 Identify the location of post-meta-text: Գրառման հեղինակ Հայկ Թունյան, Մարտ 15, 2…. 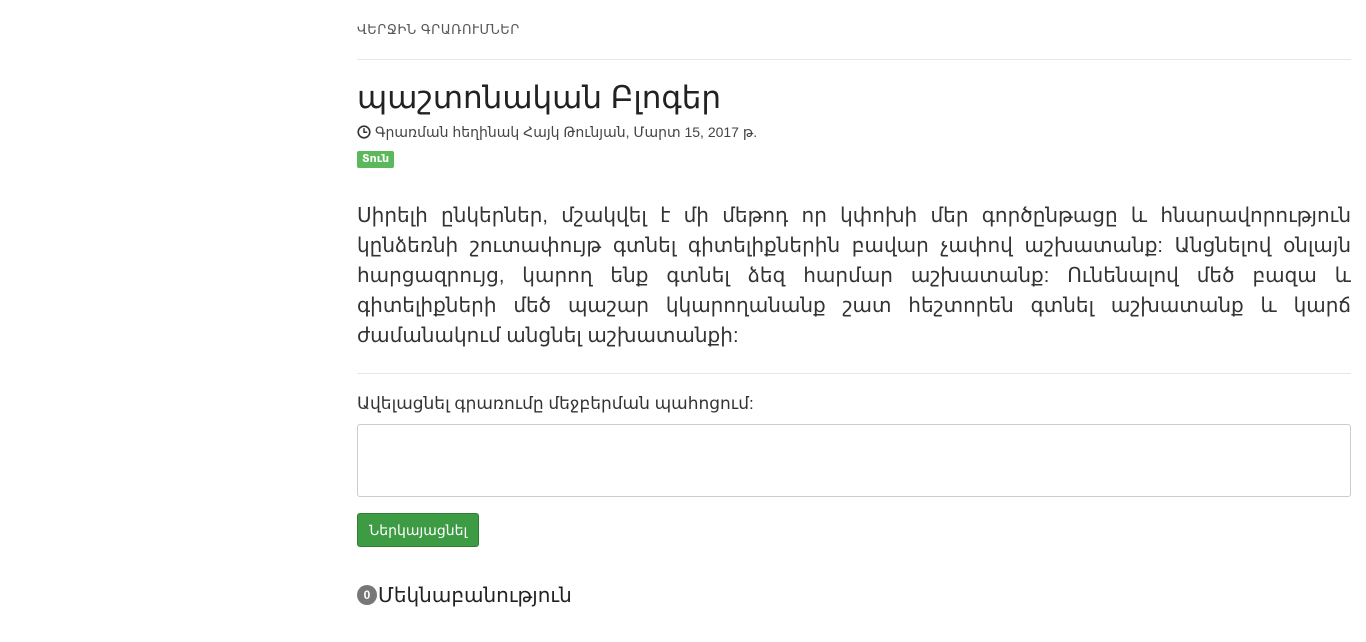
(566, 132).